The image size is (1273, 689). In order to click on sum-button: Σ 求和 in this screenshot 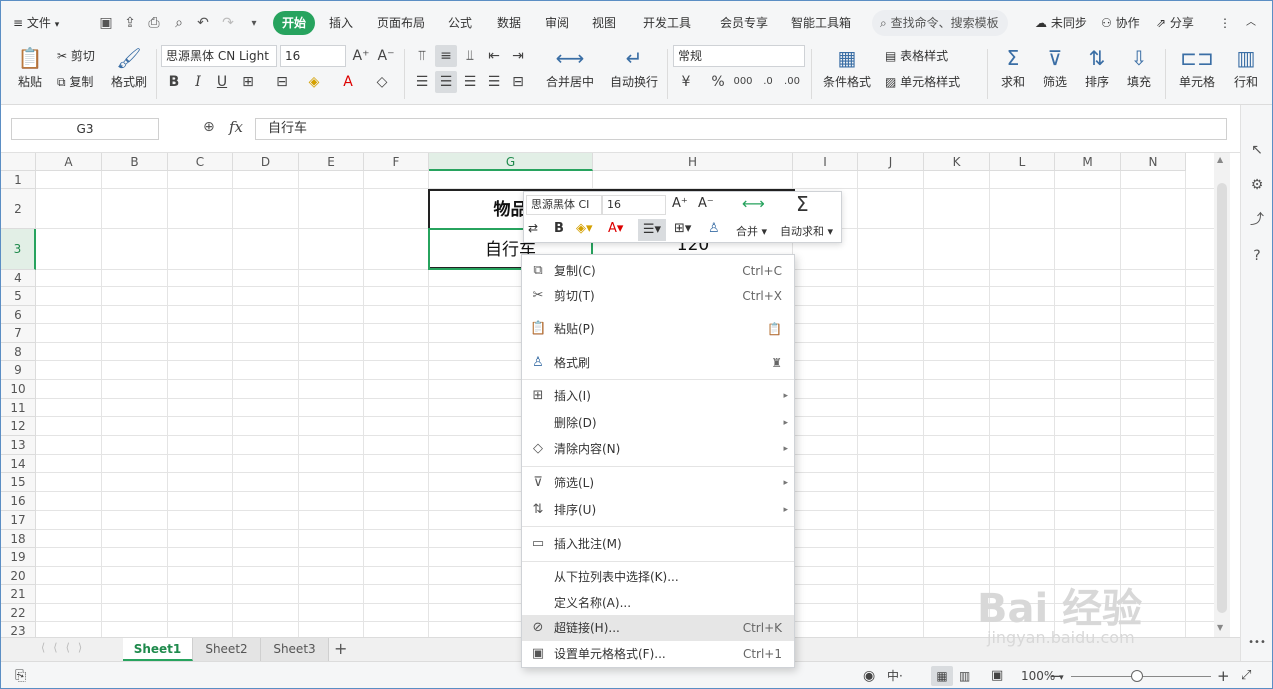, I will do `click(1013, 67)`.